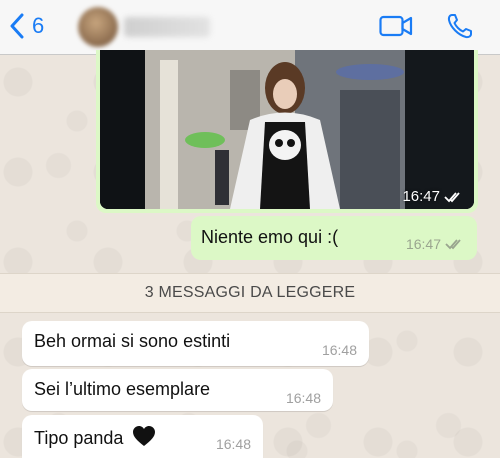  I want to click on message-text: Sei l’ultimo esemplare, so click(122, 389).